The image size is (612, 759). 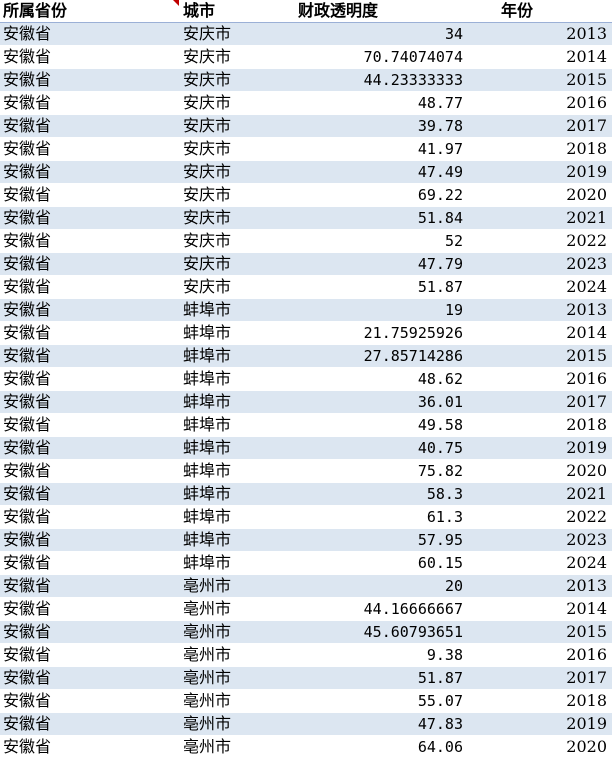 I want to click on cell-transparency: 41.97, so click(x=380, y=149).